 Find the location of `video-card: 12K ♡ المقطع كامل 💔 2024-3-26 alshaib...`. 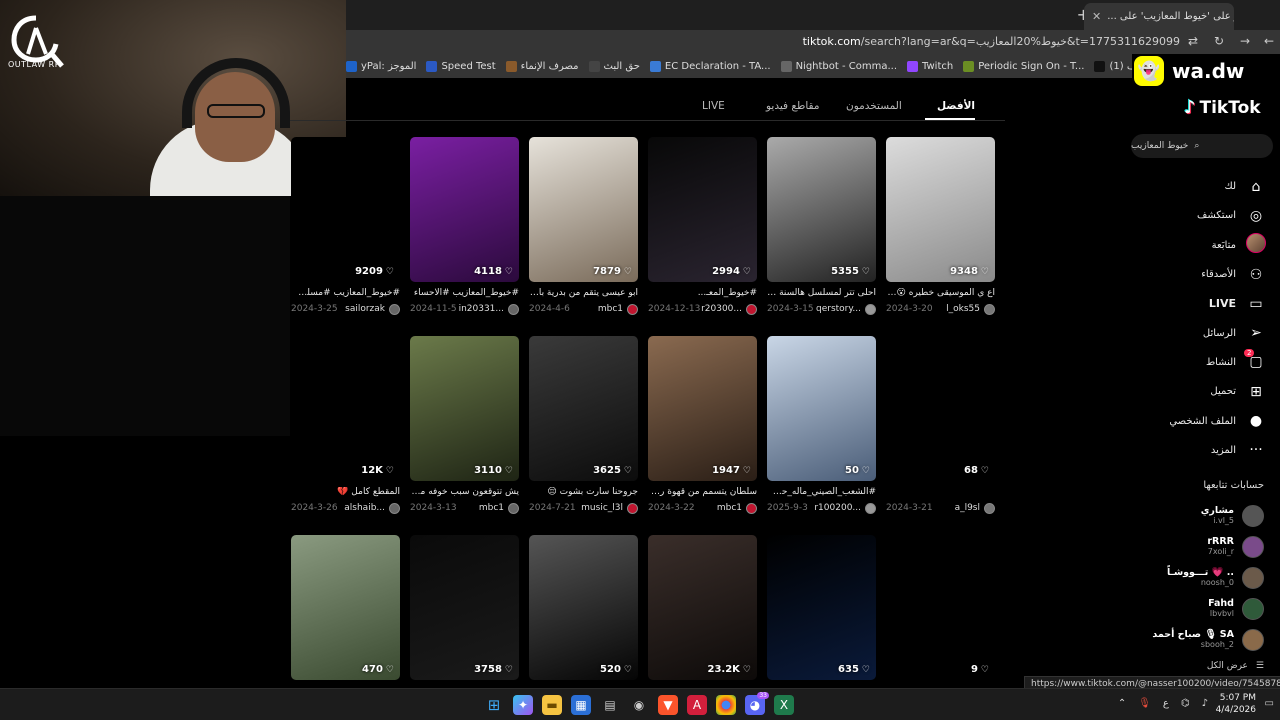

video-card: 12K ♡ المقطع كامل 💔 2024-3-26 alshaib... is located at coordinates (345, 425).